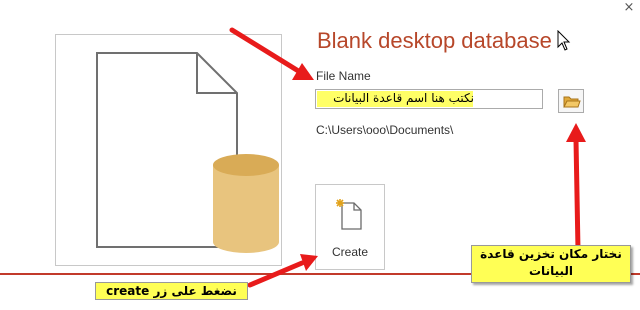 This screenshot has height=310, width=640. I want to click on arrow-to-file-name, so click(266, 51).